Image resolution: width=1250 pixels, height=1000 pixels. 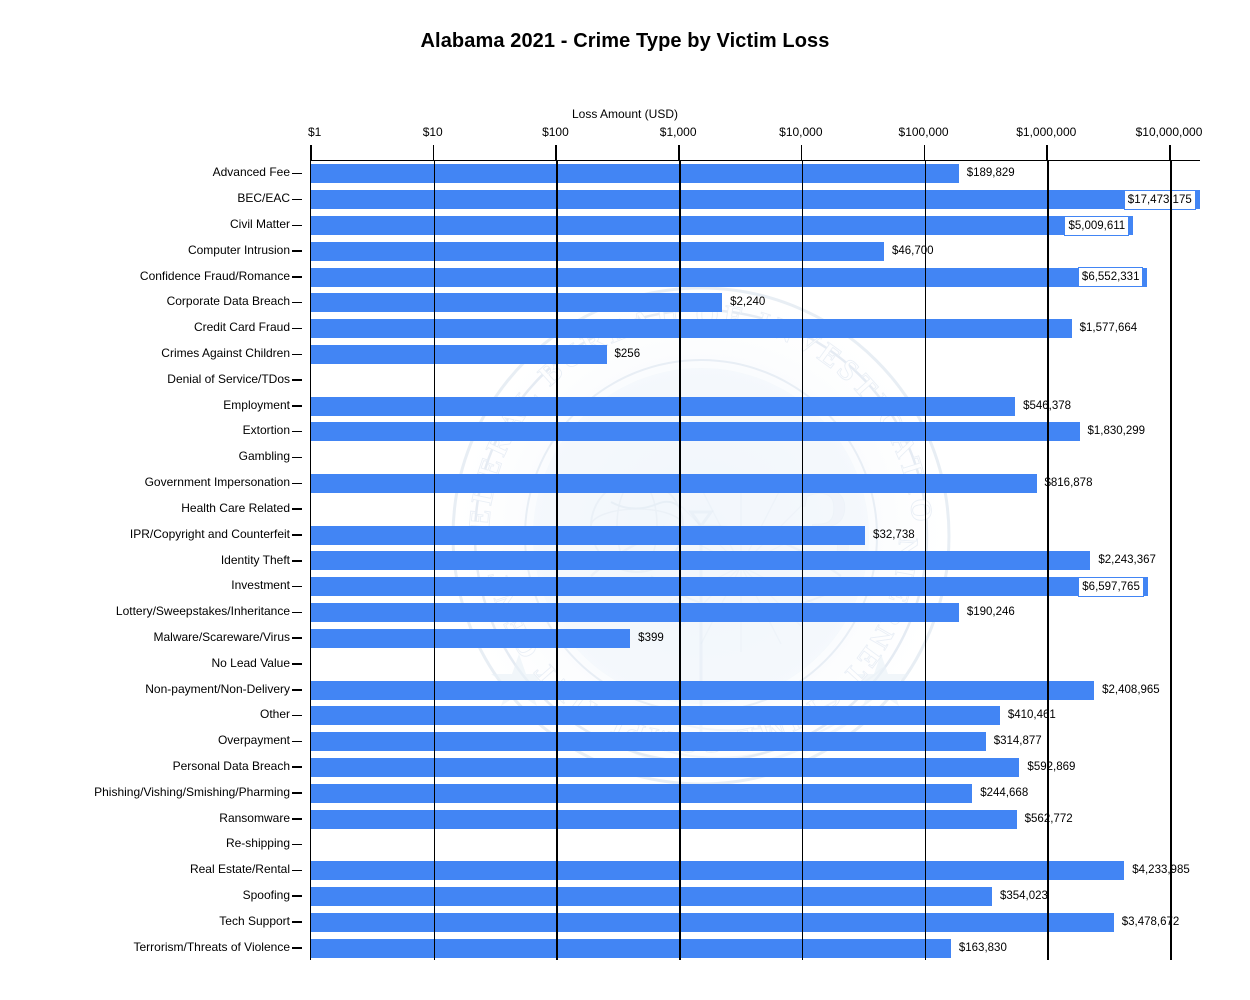 I want to click on y-tick-label: Government Impersonation, so click(x=217, y=482).